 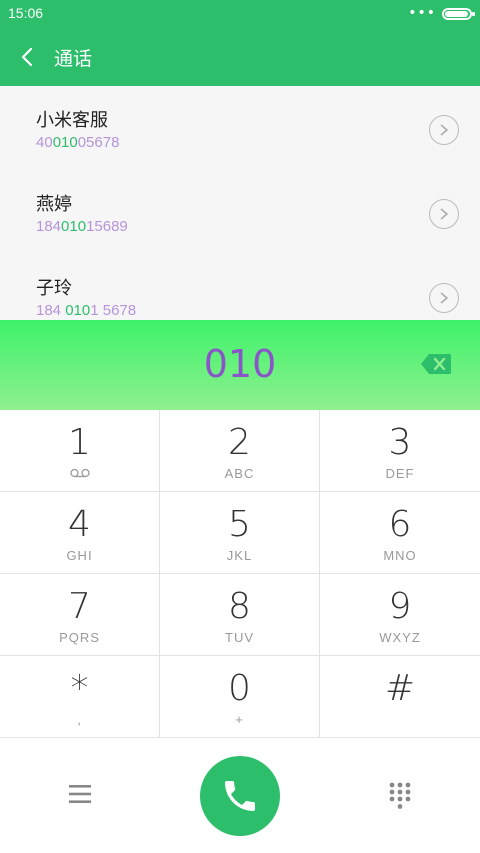 I want to click on key-letters: ,, so click(x=79, y=719).